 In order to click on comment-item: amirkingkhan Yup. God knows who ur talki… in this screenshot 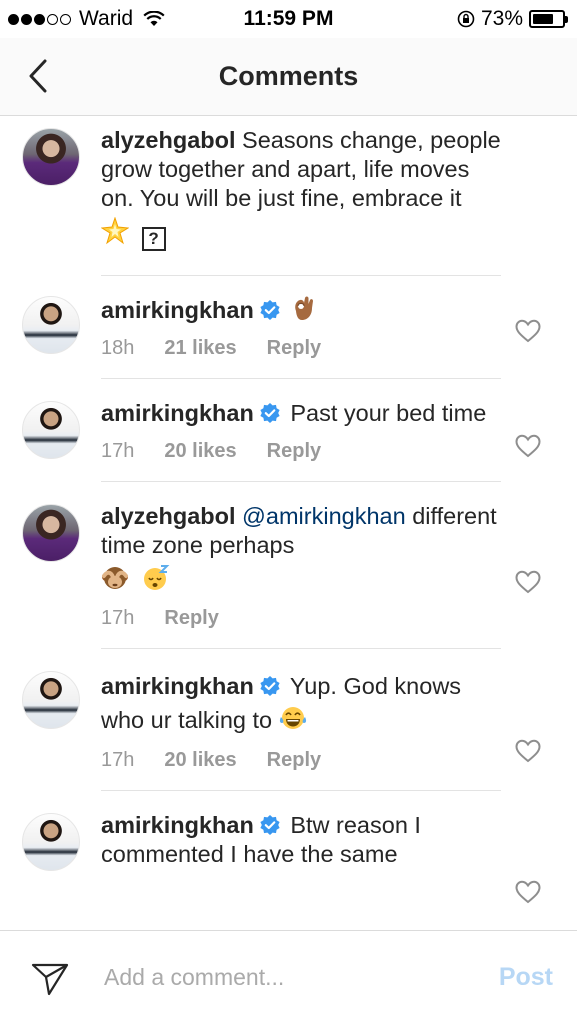, I will do `click(288, 720)`.